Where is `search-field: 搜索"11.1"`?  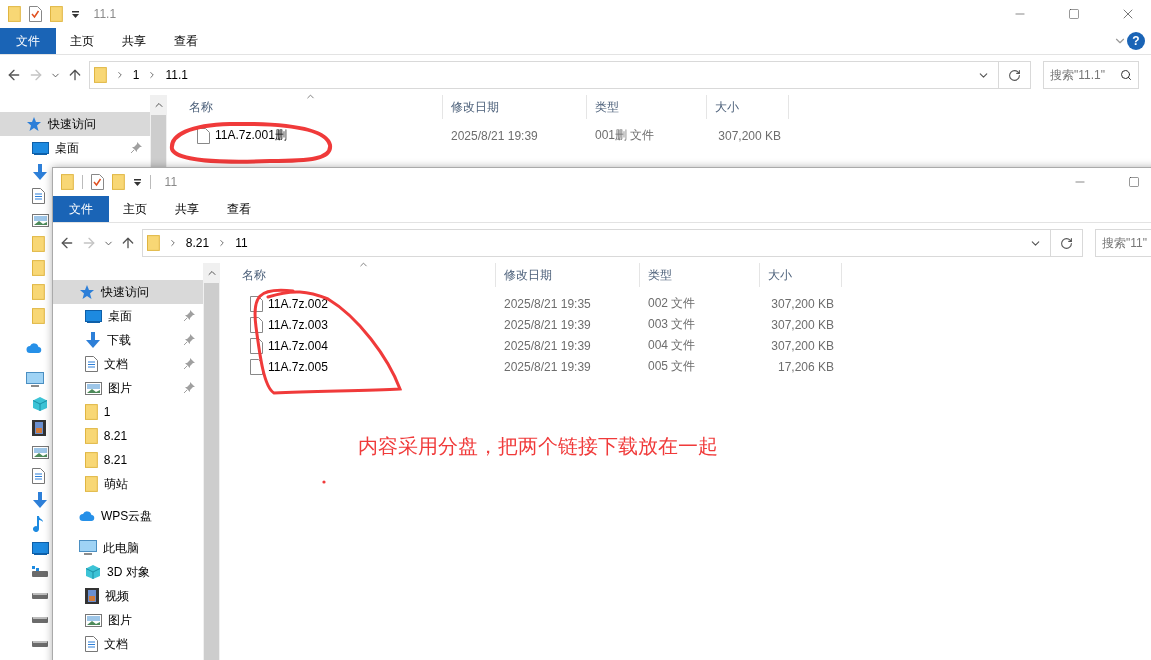 search-field: 搜索"11.1" is located at coordinates (1091, 75).